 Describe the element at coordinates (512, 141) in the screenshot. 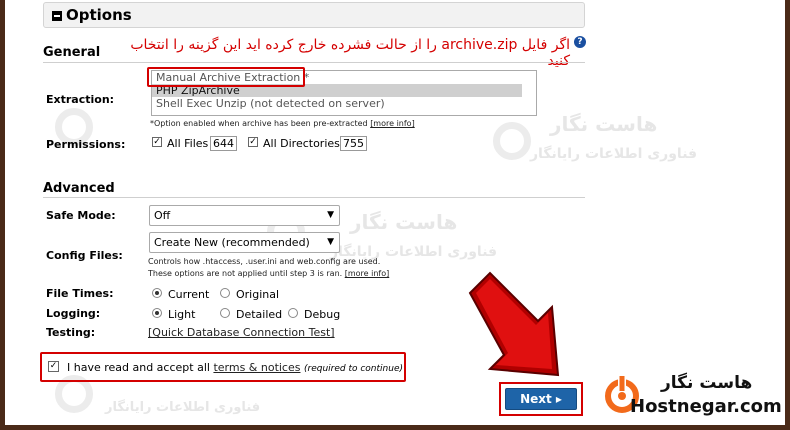

I see `watermark-logo-icon` at that location.